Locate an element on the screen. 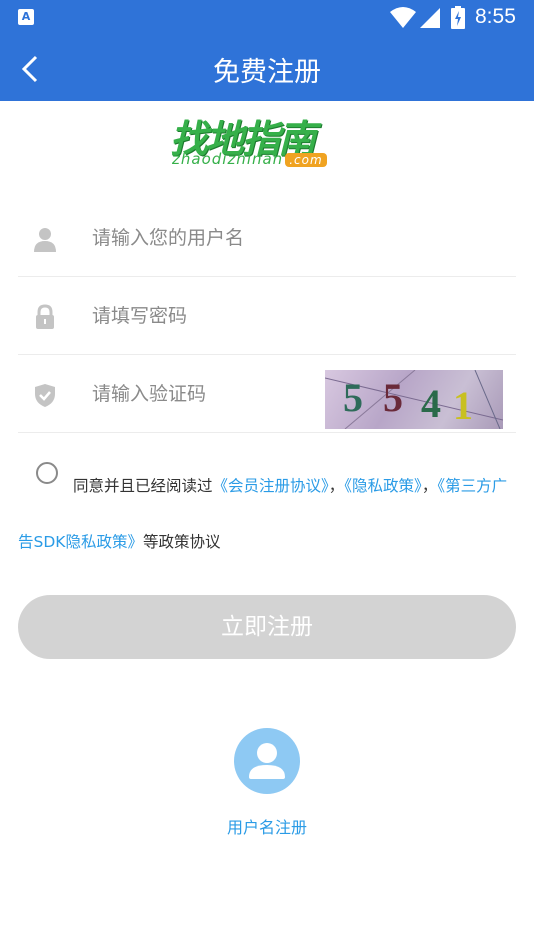 The width and height of the screenshot is (534, 950). status-bar: A 8:55 is located at coordinates (267, 18).